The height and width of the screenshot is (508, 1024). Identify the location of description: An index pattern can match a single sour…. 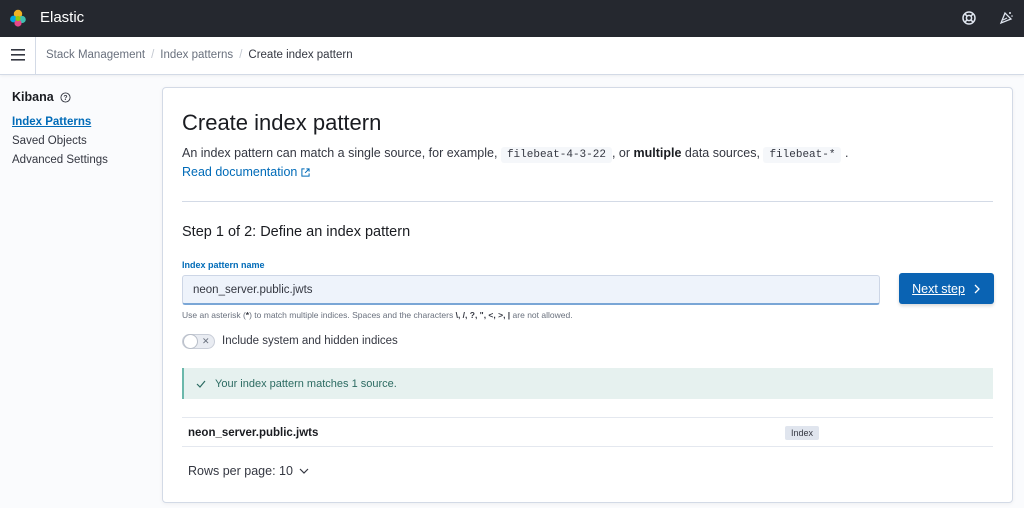
(515, 154).